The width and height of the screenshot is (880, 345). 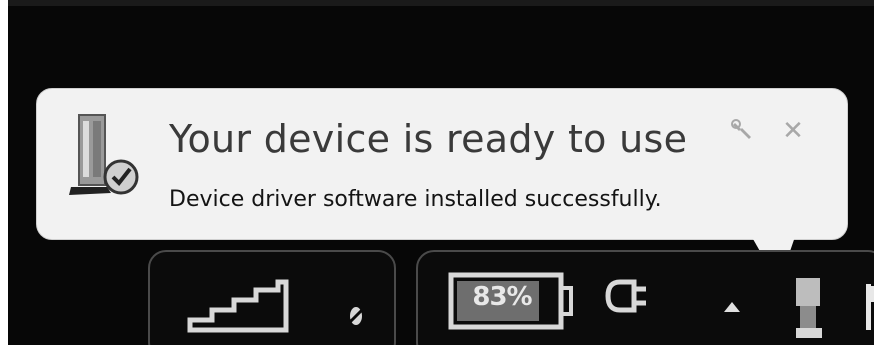 I want to click on battery-icon: 83%, so click(x=513, y=301).